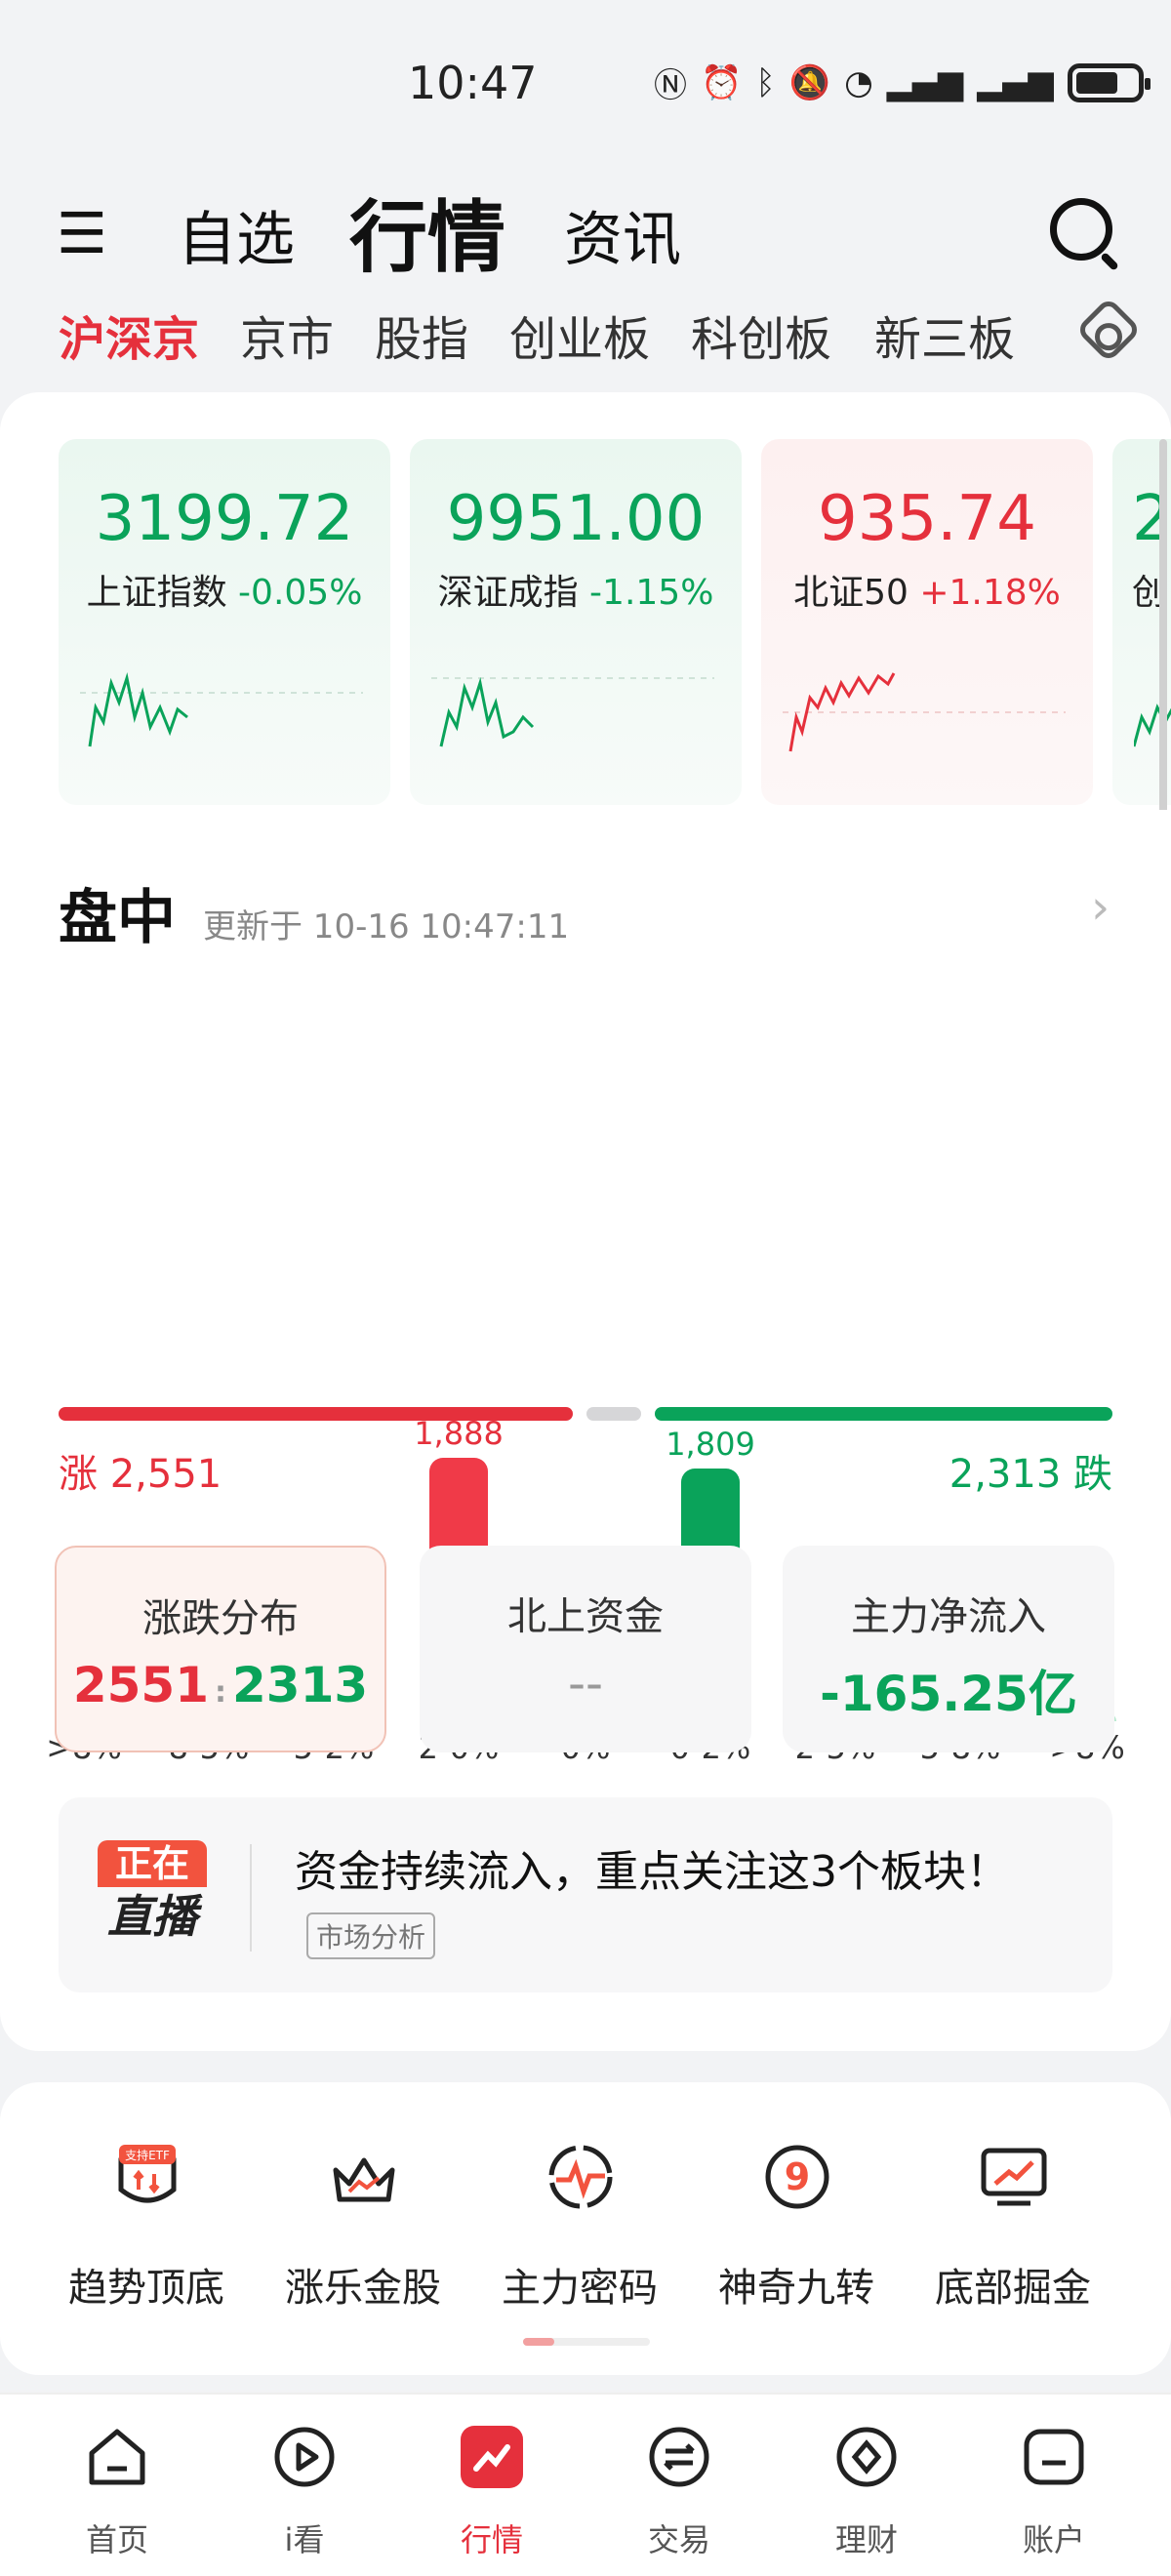  I want to click on home-icon, so click(117, 2457).